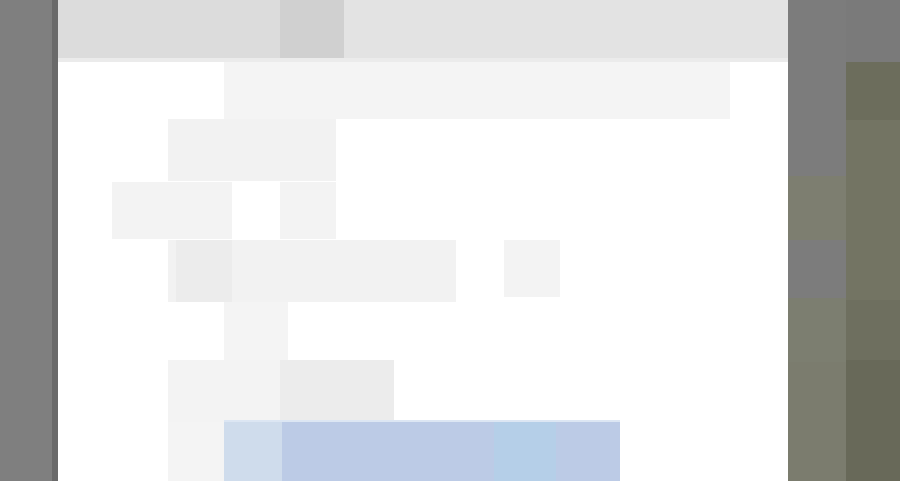 The width and height of the screenshot is (900, 481). I want to click on header-left-segment, so click(169, 29).